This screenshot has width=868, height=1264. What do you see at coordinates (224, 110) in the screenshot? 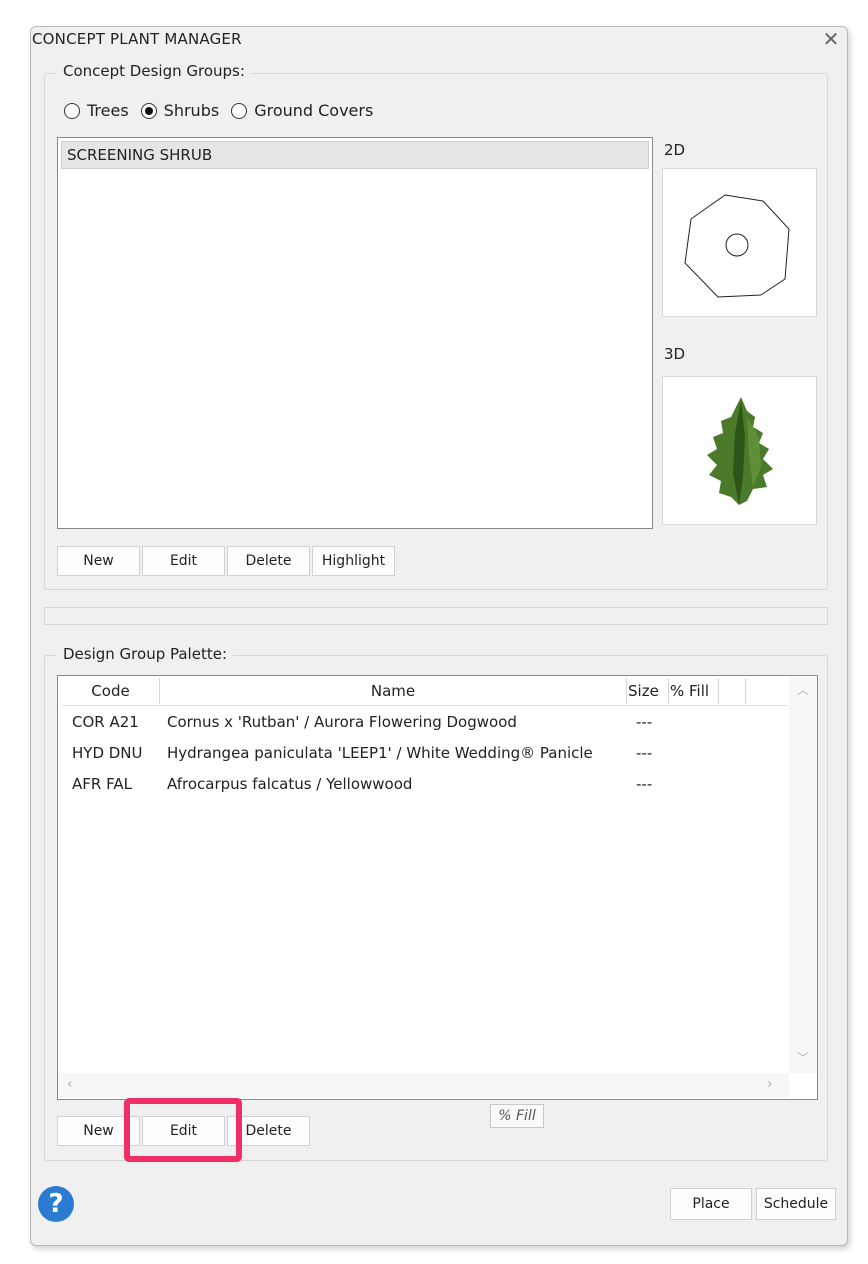
I see `plant-type-radio-group: Trees Shrubs Ground Covers` at bounding box center [224, 110].